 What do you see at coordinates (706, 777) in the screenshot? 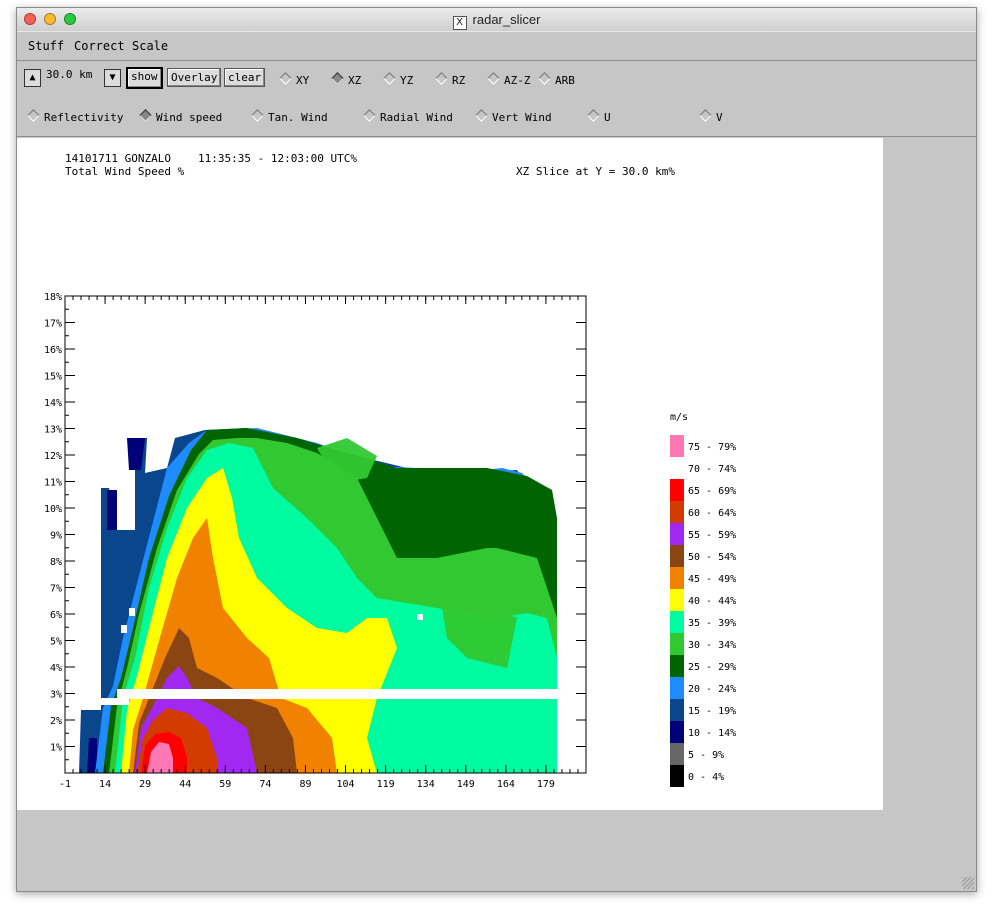
I see `legend-label: 0 - 4%` at bounding box center [706, 777].